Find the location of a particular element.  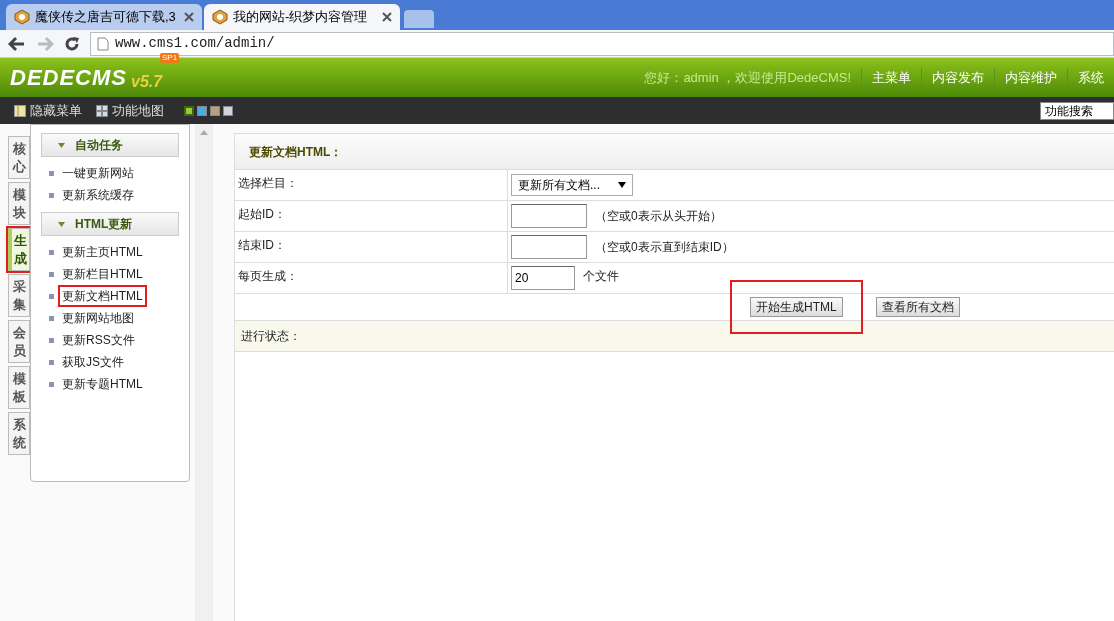

toolbar-link: 功能地图 is located at coordinates (130, 110).